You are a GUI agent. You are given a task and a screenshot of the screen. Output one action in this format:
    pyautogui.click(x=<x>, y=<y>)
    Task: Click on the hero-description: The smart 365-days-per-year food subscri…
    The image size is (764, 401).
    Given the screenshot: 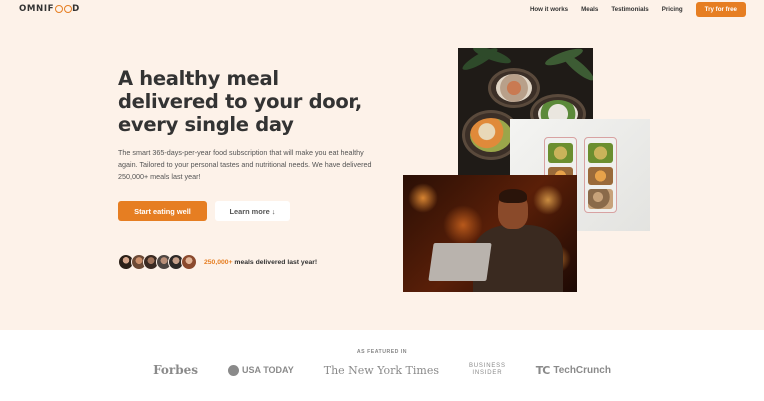 What is the action you would take?
    pyautogui.click(x=245, y=164)
    